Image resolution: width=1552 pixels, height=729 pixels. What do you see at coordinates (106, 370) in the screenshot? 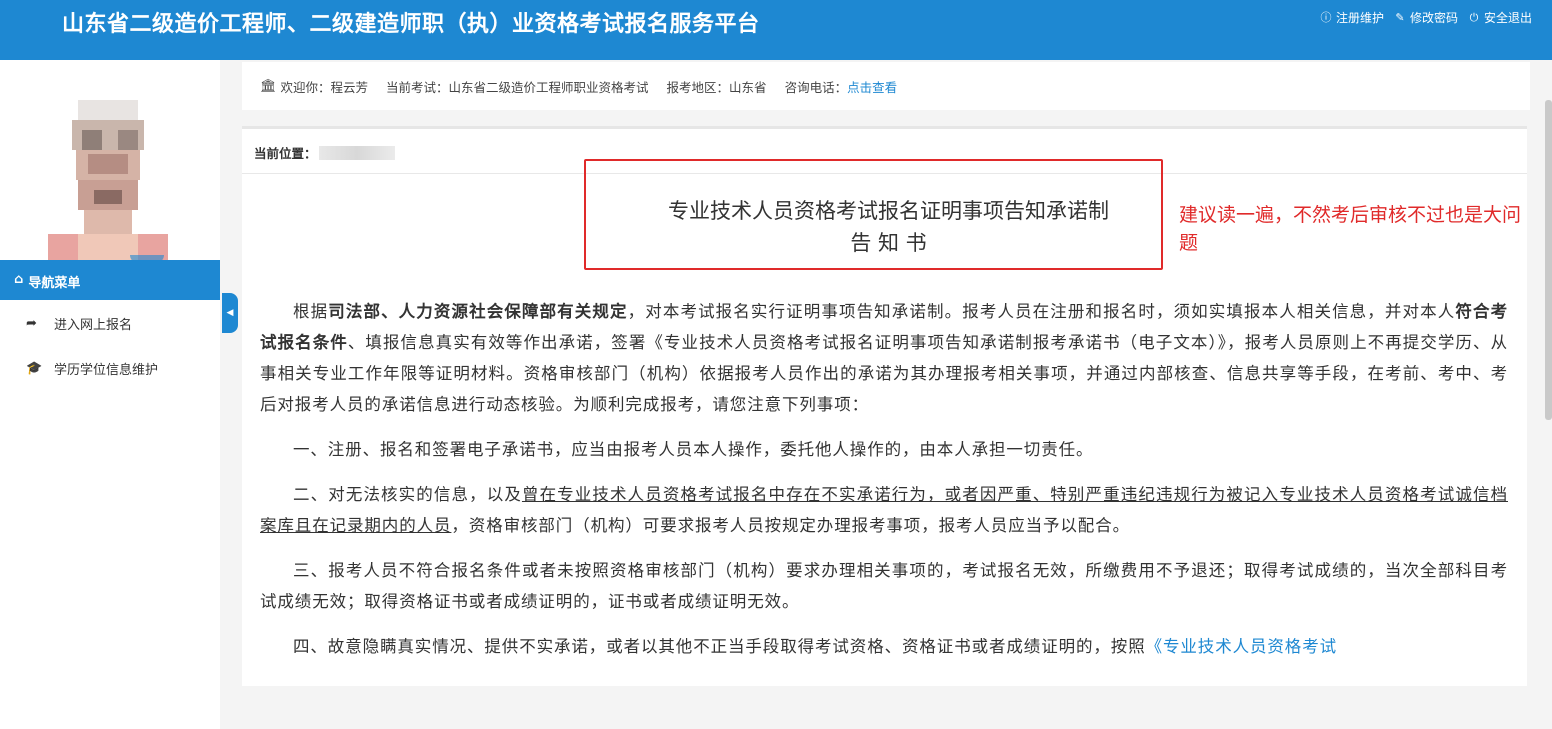
I see `sidebar-item-label: 学历学位信息维护` at bounding box center [106, 370].